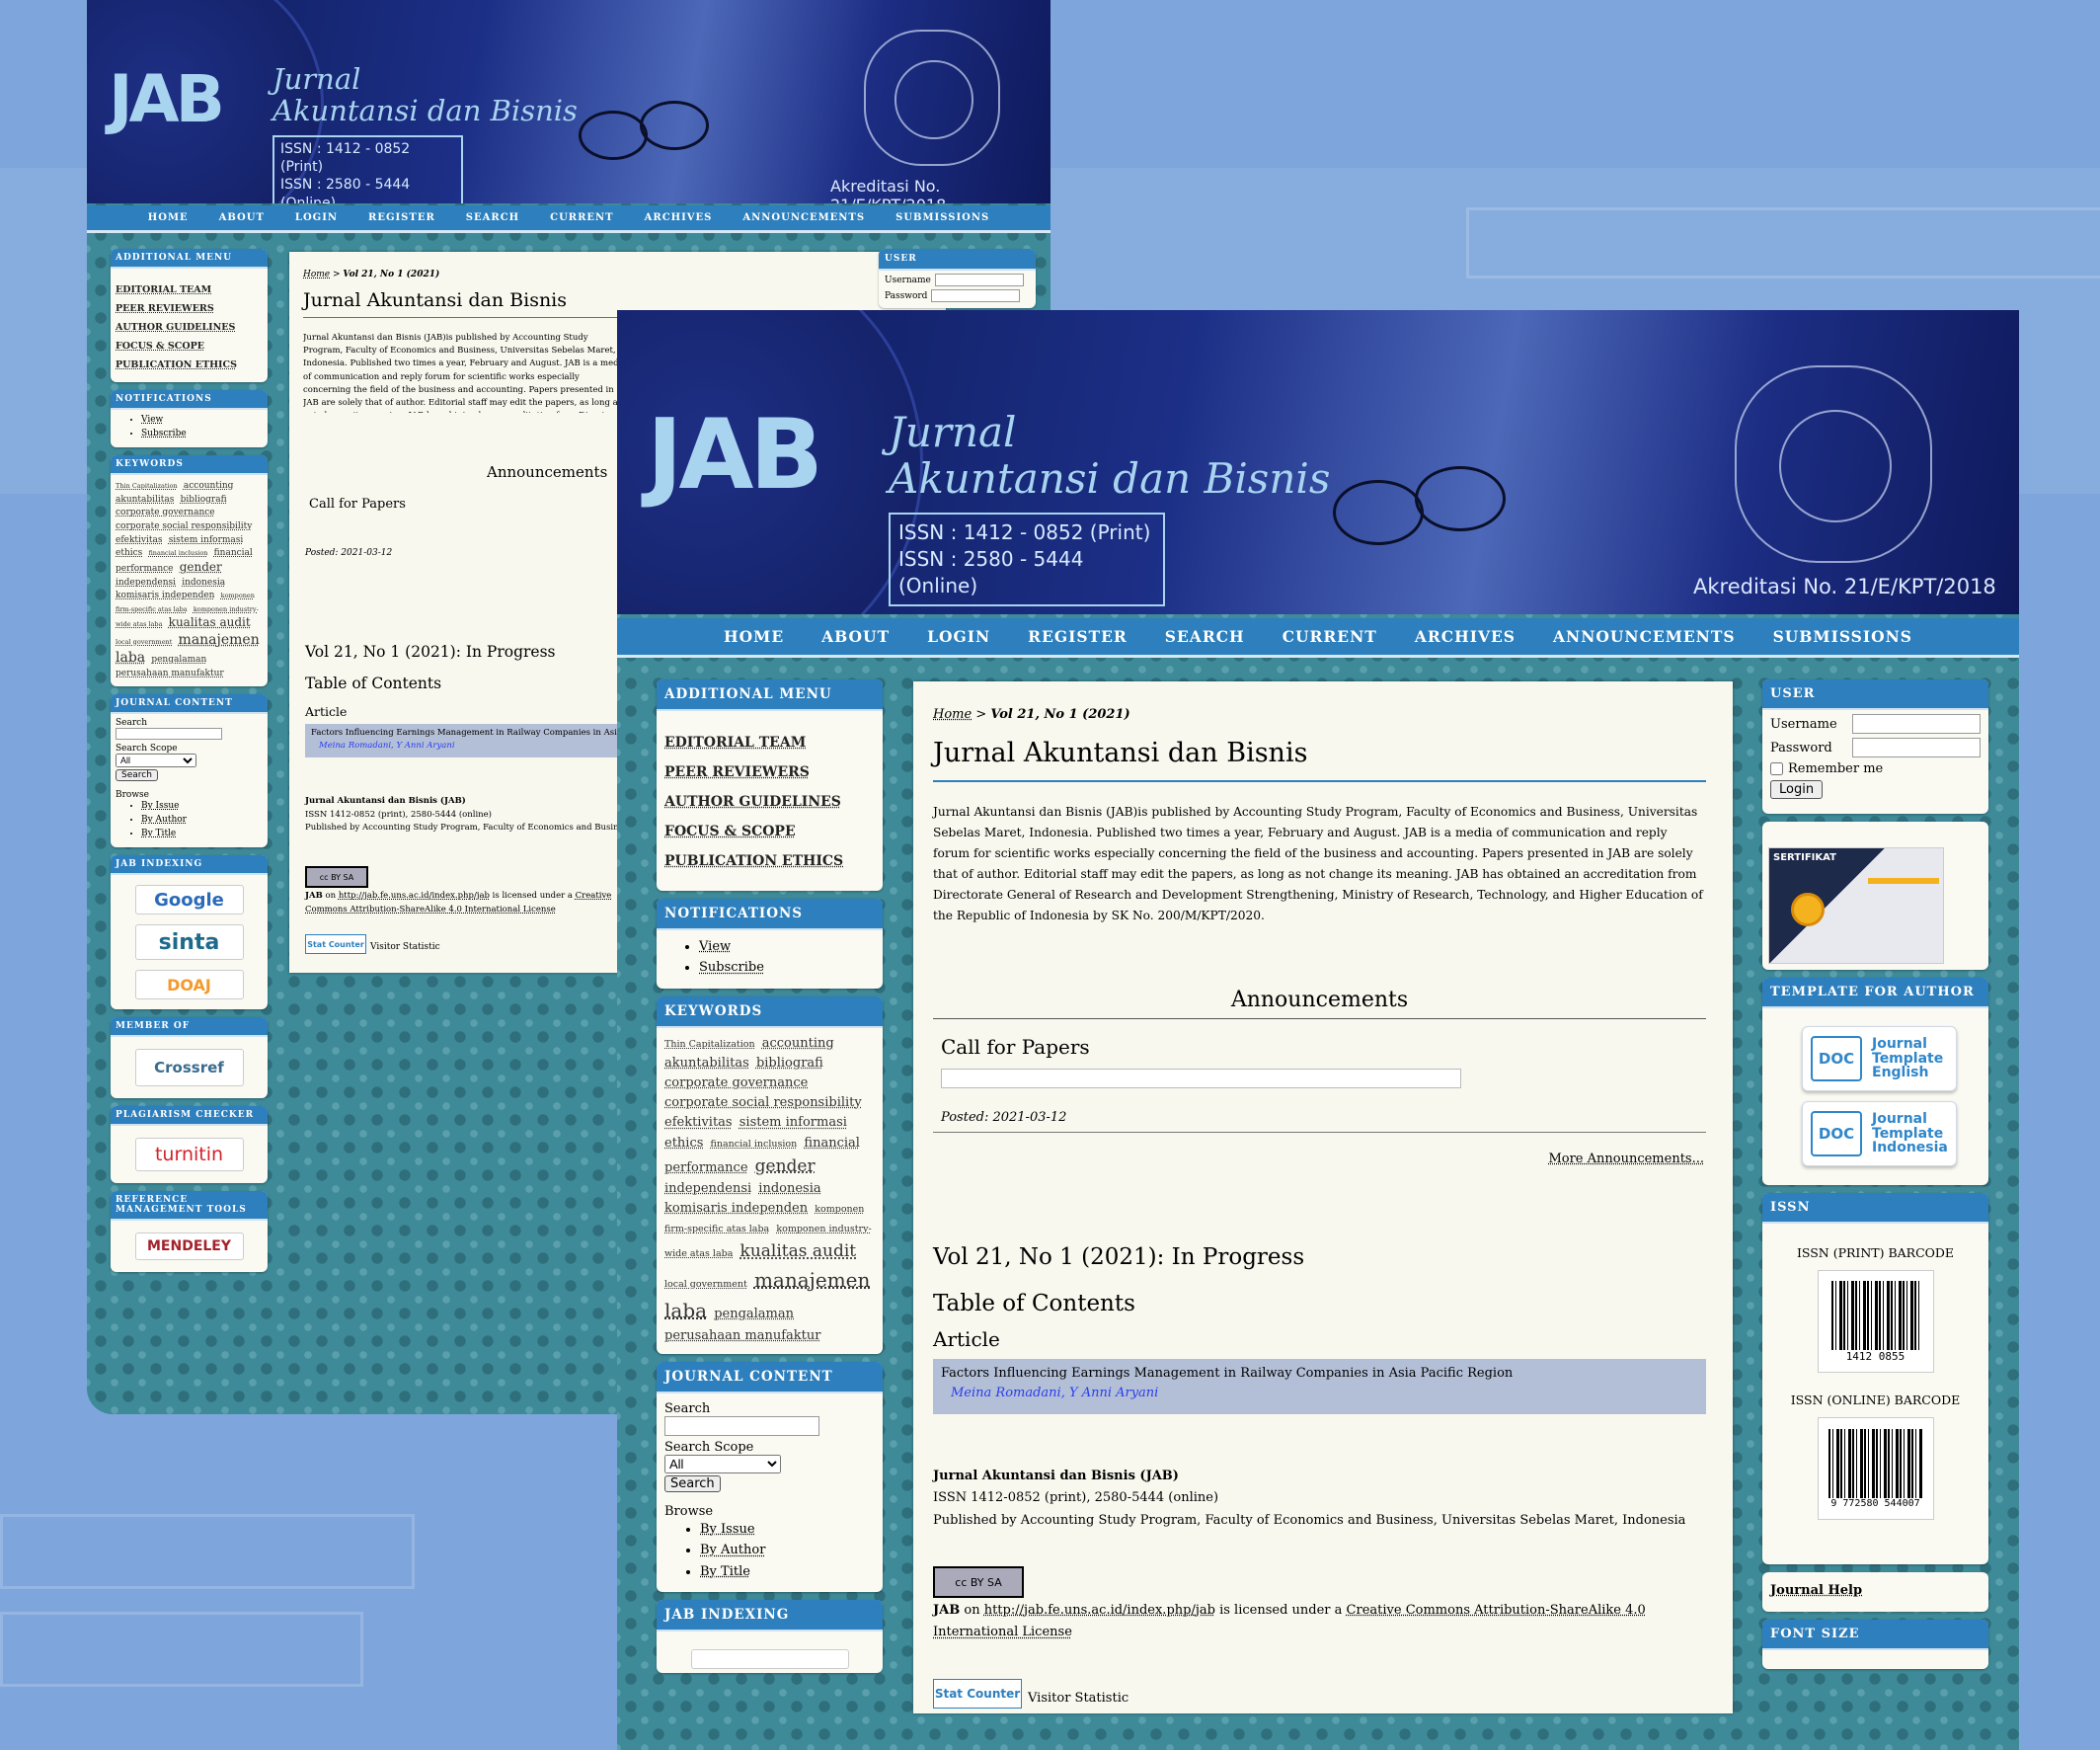 The height and width of the screenshot is (1750, 2100). I want to click on keyword-tag: ethics, so click(684, 1144).